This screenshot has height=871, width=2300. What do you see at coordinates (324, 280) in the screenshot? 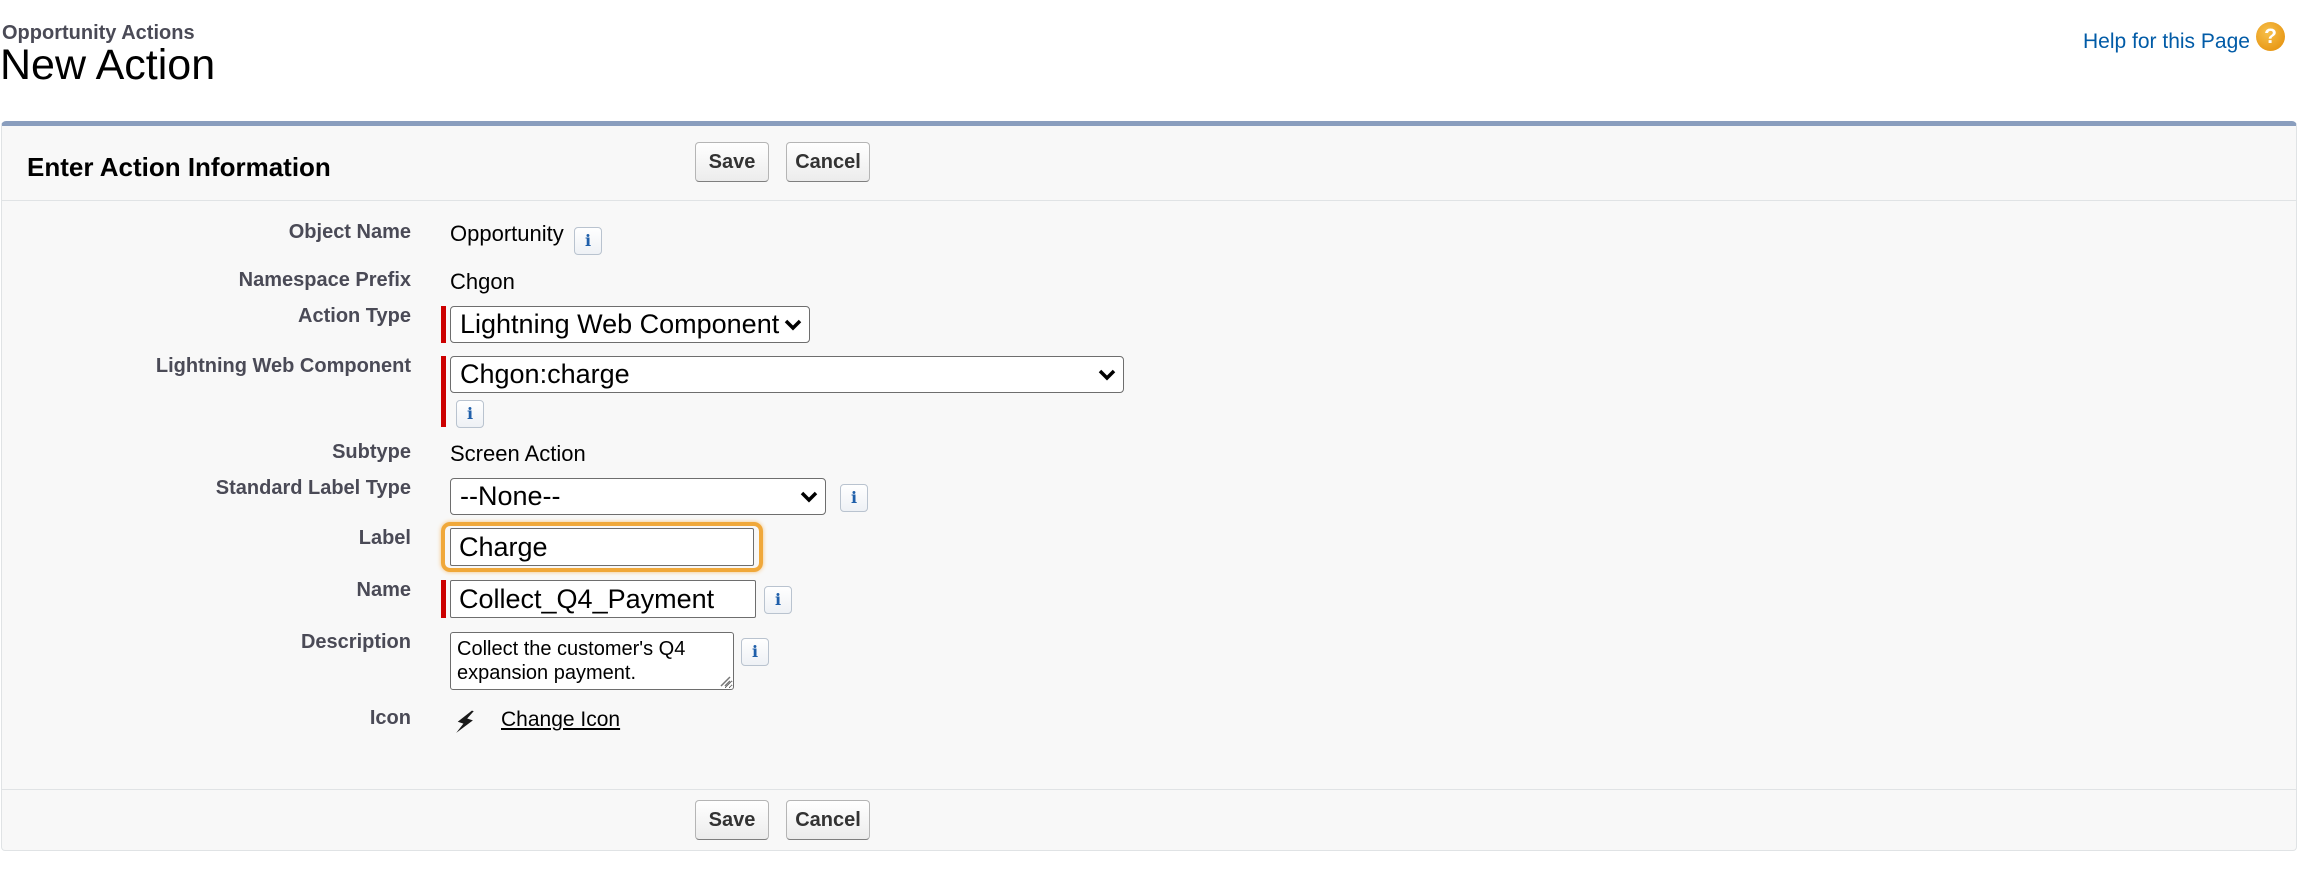
I see `namespace-prefix-label: Namespace Prefix` at bounding box center [324, 280].